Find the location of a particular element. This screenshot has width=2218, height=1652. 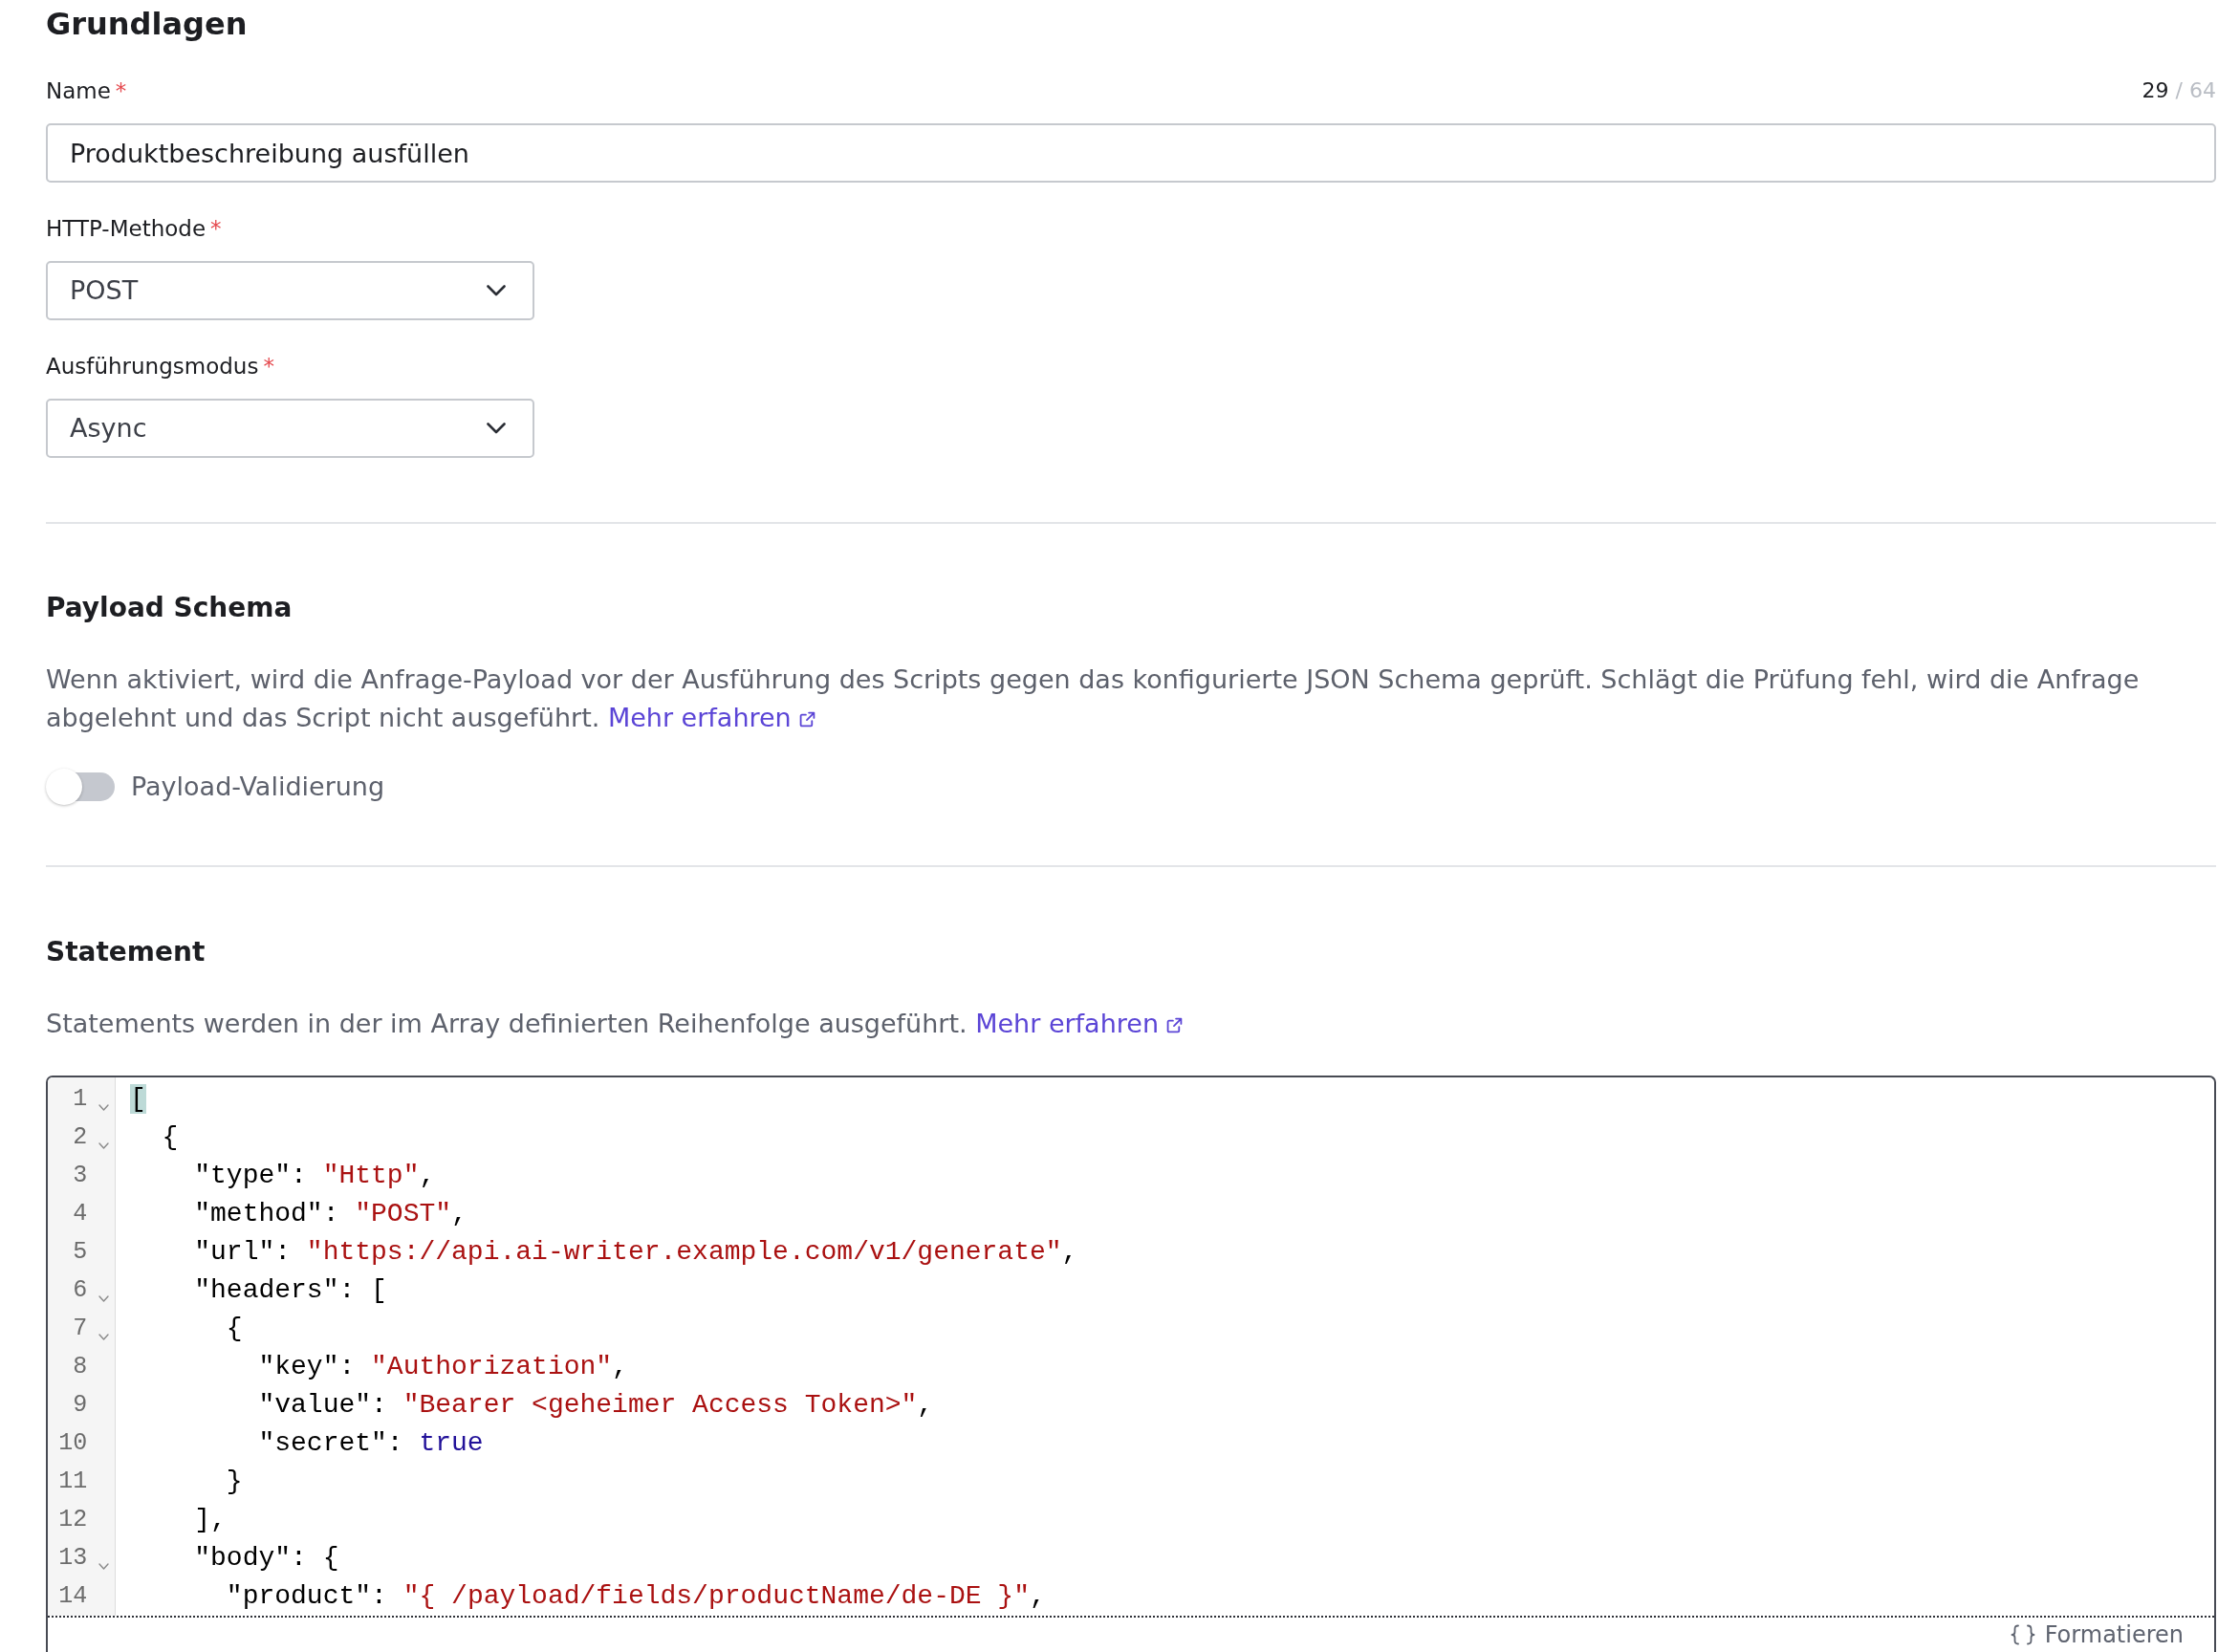

line-number: 12 is located at coordinates (72, 1520).